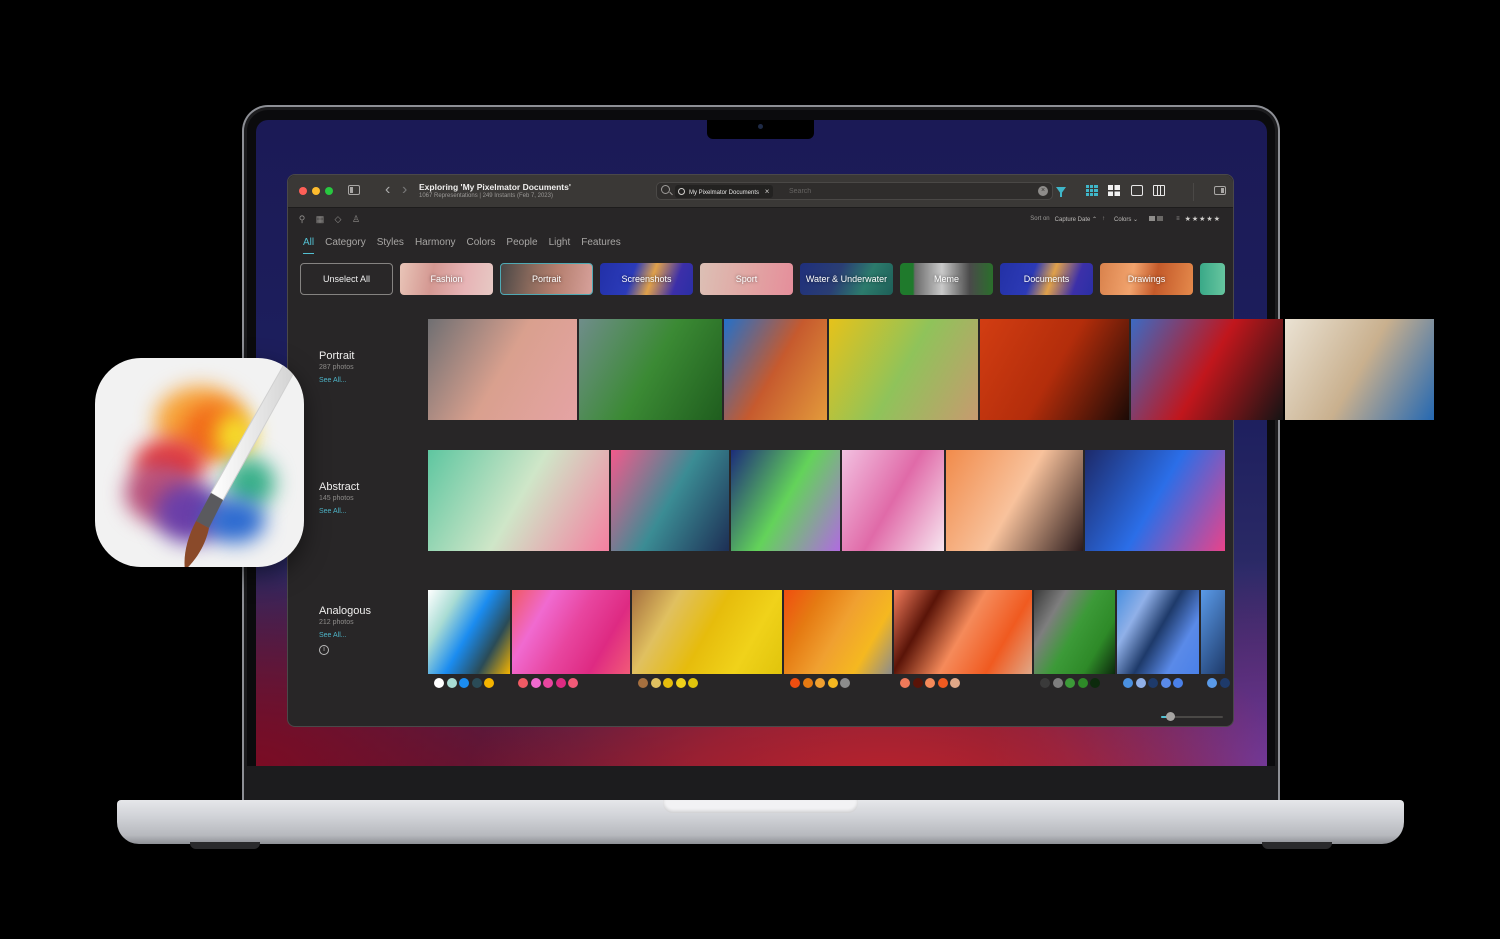  Describe the element at coordinates (1178, 219) in the screenshot. I see `rating-filter-icon: ≡` at that location.